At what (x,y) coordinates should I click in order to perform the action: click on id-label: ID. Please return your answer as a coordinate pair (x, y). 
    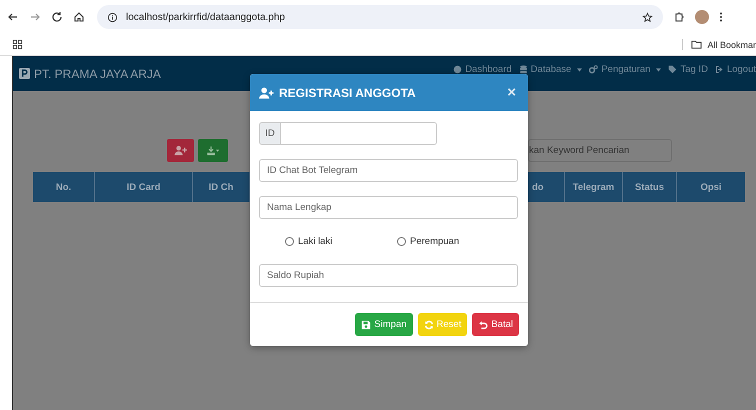
    Looking at the image, I should click on (270, 133).